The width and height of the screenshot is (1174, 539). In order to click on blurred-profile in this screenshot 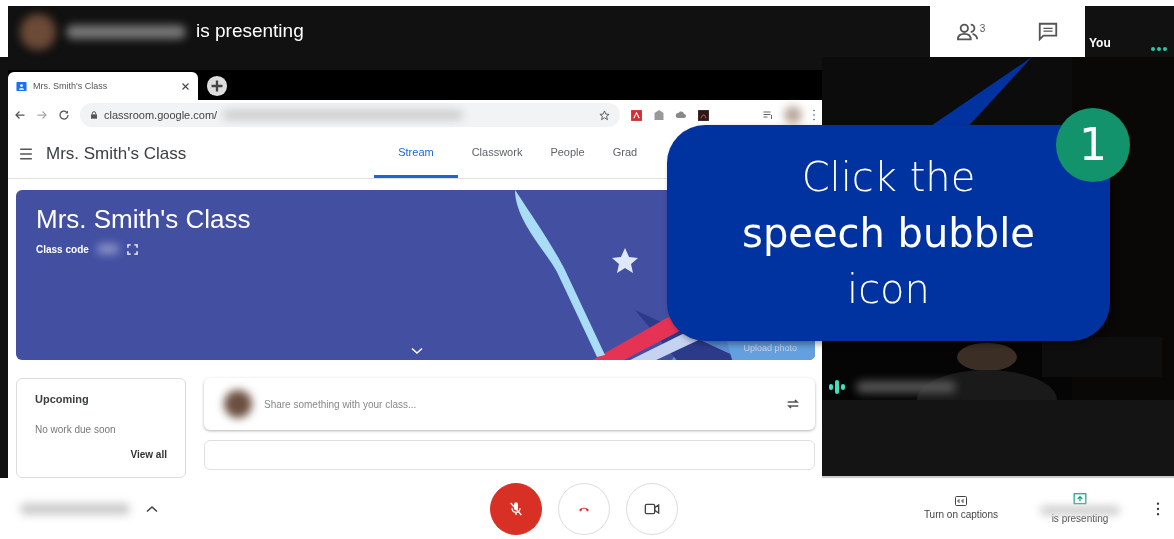, I will do `click(793, 115)`.